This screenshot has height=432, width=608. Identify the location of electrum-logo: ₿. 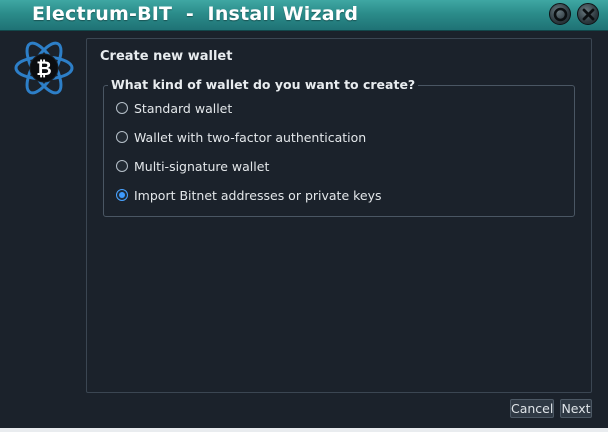
(44, 68).